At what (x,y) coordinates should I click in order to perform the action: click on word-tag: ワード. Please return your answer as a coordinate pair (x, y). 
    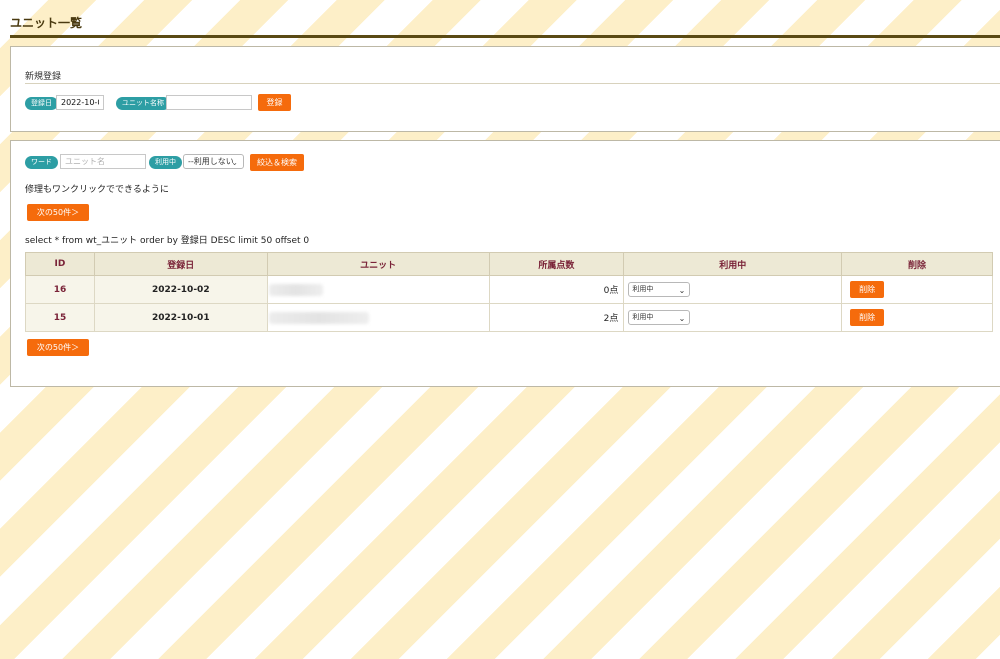
    Looking at the image, I should click on (41, 162).